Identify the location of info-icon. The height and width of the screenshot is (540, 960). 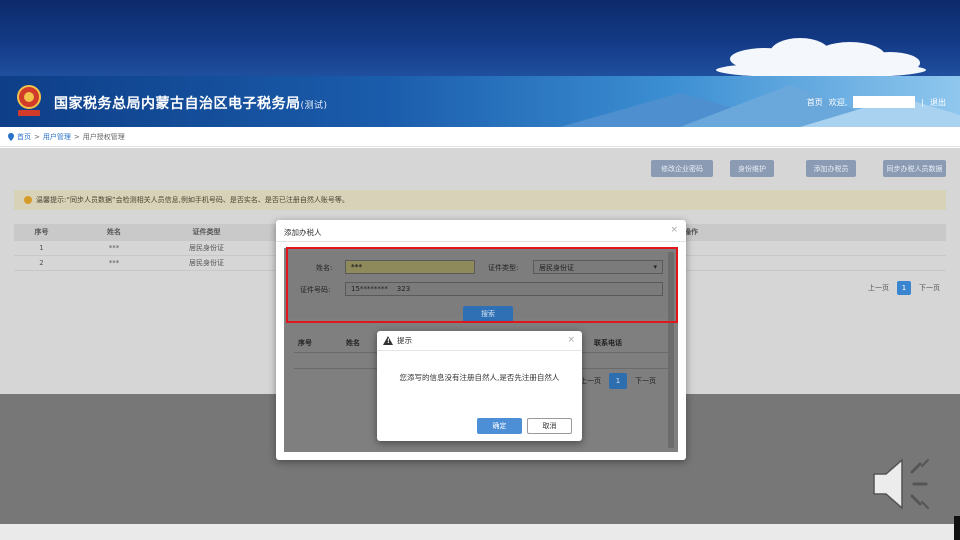
(28, 200).